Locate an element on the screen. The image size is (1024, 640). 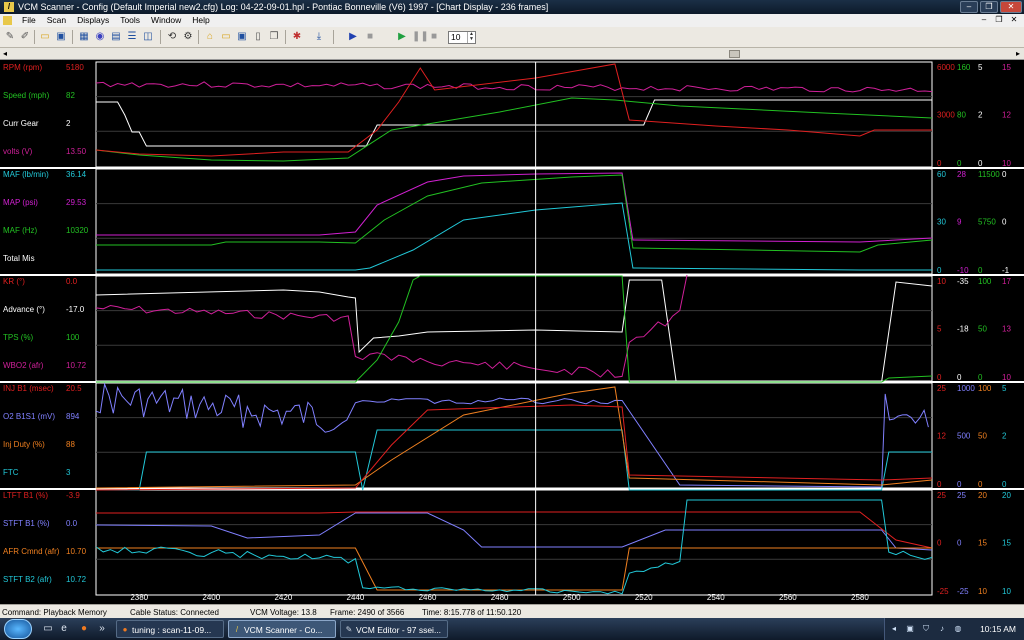
network-icon: ✱ is located at coordinates (297, 37).